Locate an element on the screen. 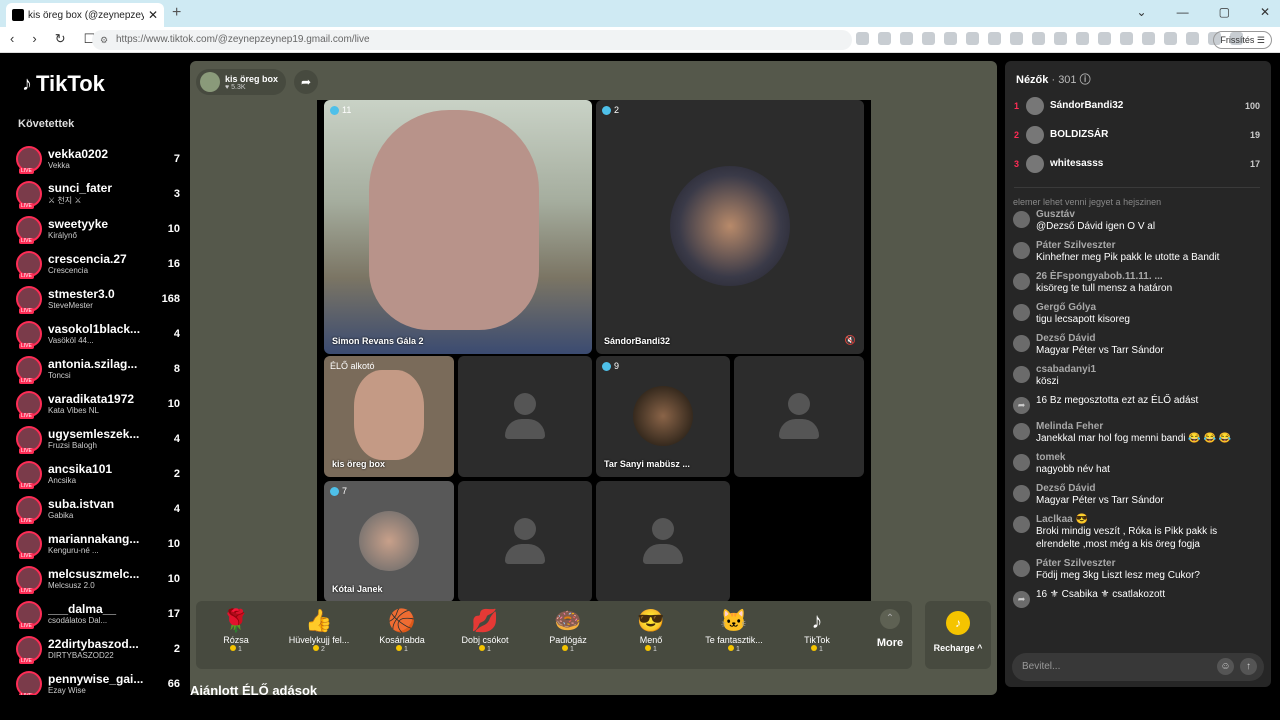 The image size is (1280, 720). forward-icon: › is located at coordinates (34, 39).